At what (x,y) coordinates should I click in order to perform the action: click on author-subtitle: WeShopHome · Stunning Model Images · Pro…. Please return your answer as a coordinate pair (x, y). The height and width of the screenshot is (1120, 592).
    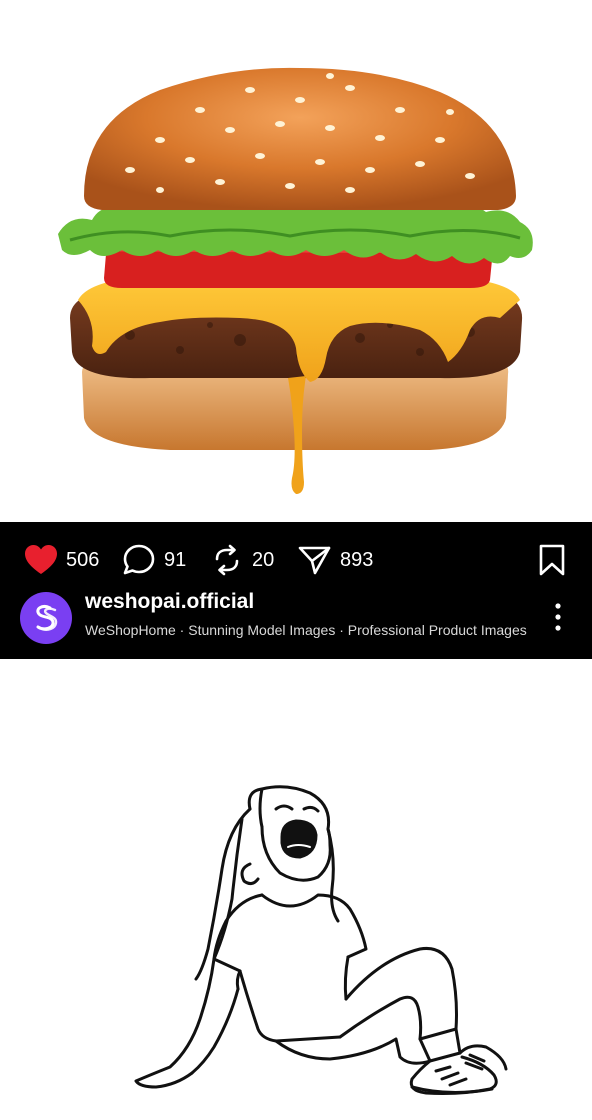
    Looking at the image, I should click on (306, 630).